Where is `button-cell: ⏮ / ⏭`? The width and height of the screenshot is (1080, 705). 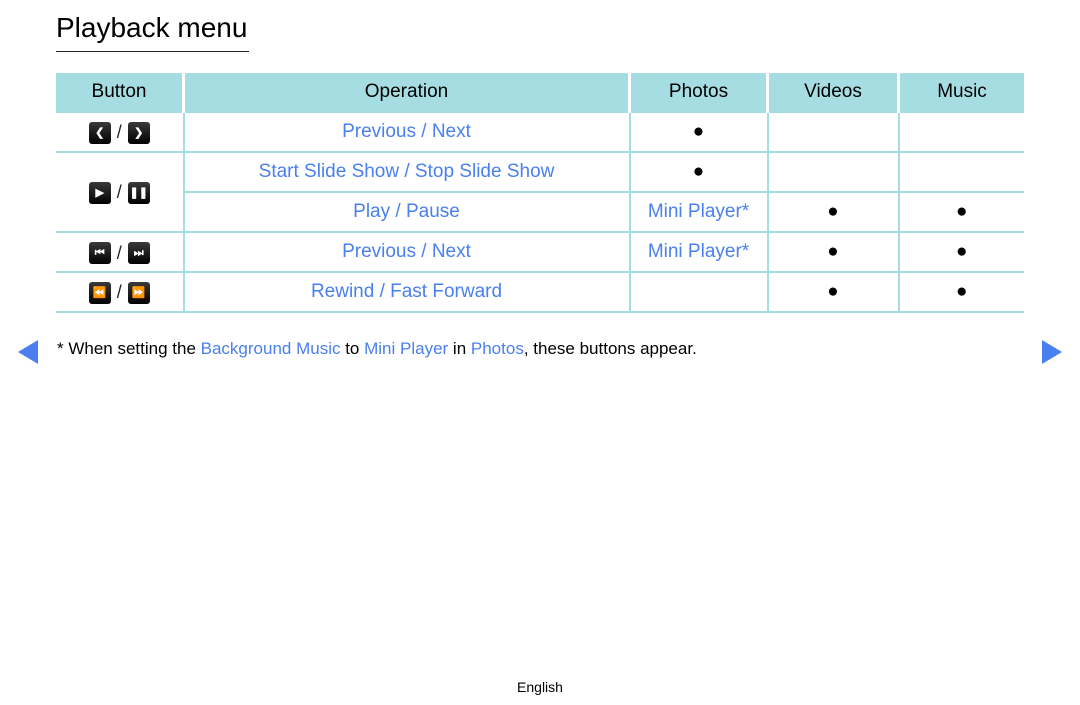
button-cell: ⏮ / ⏭ is located at coordinates (120, 252).